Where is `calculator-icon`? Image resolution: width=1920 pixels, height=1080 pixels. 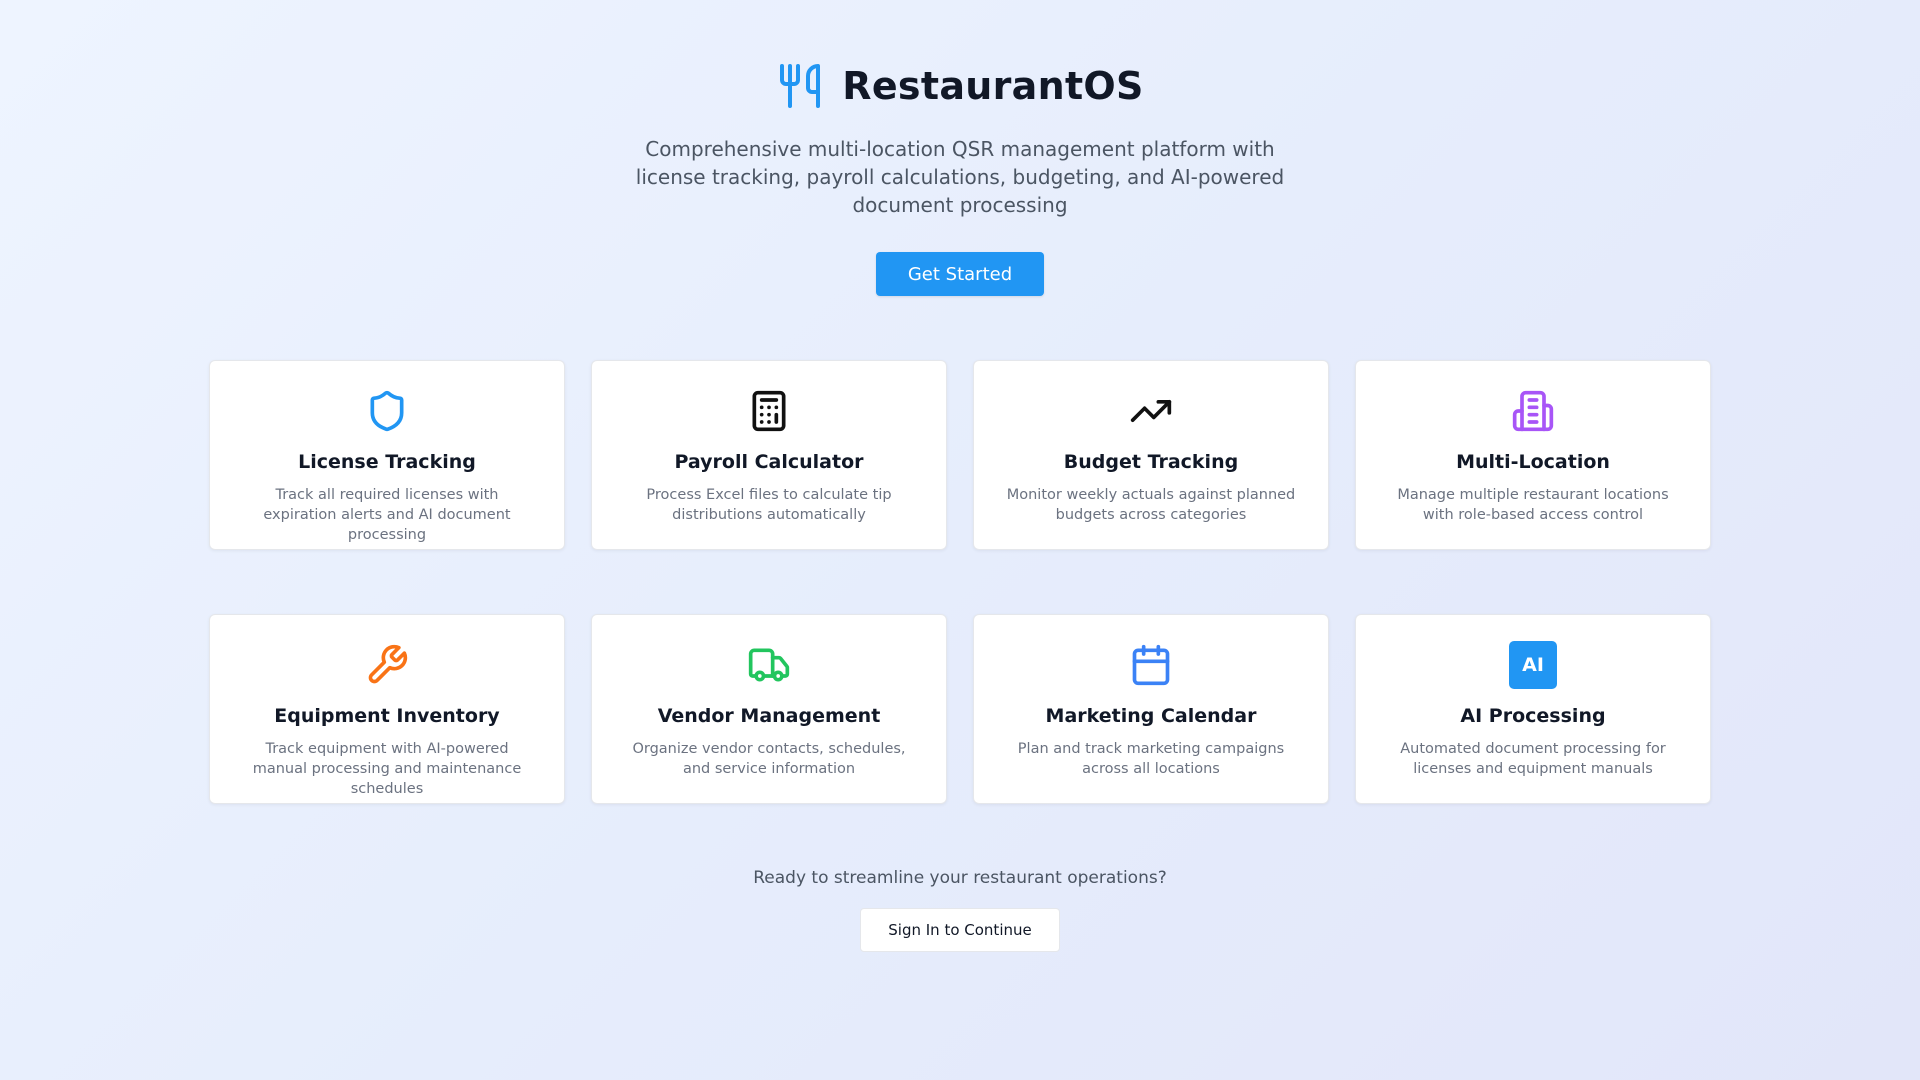 calculator-icon is located at coordinates (769, 411).